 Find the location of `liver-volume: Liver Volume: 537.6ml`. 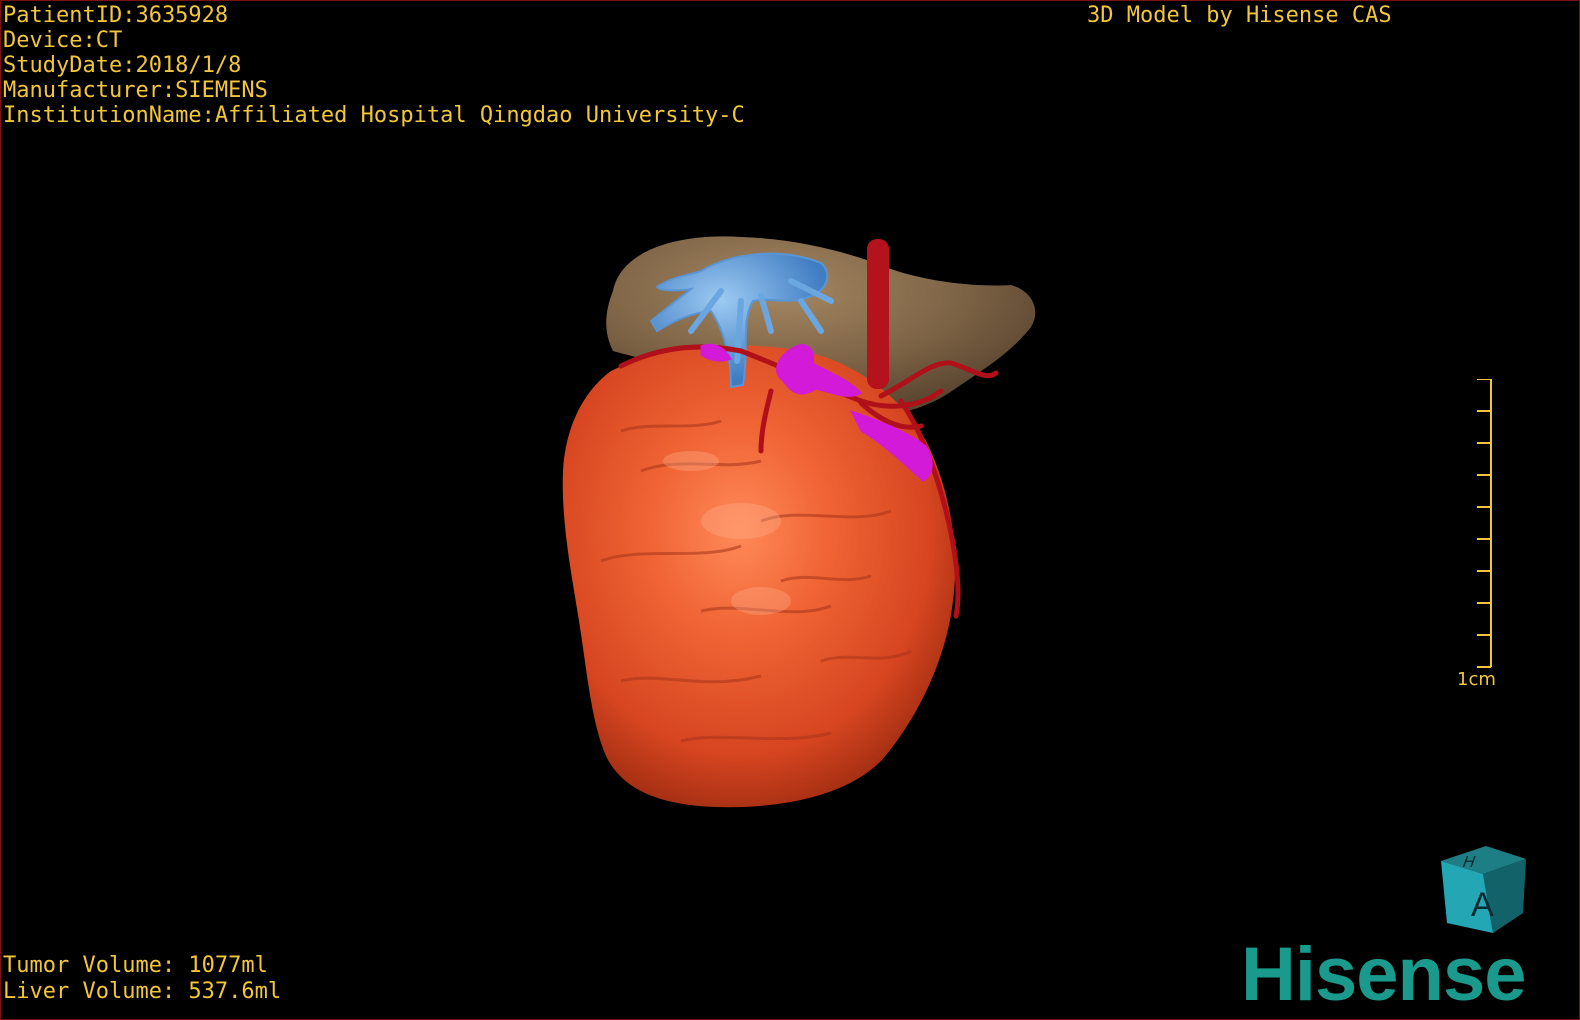

liver-volume: Liver Volume: 537.6ml is located at coordinates (142, 991).